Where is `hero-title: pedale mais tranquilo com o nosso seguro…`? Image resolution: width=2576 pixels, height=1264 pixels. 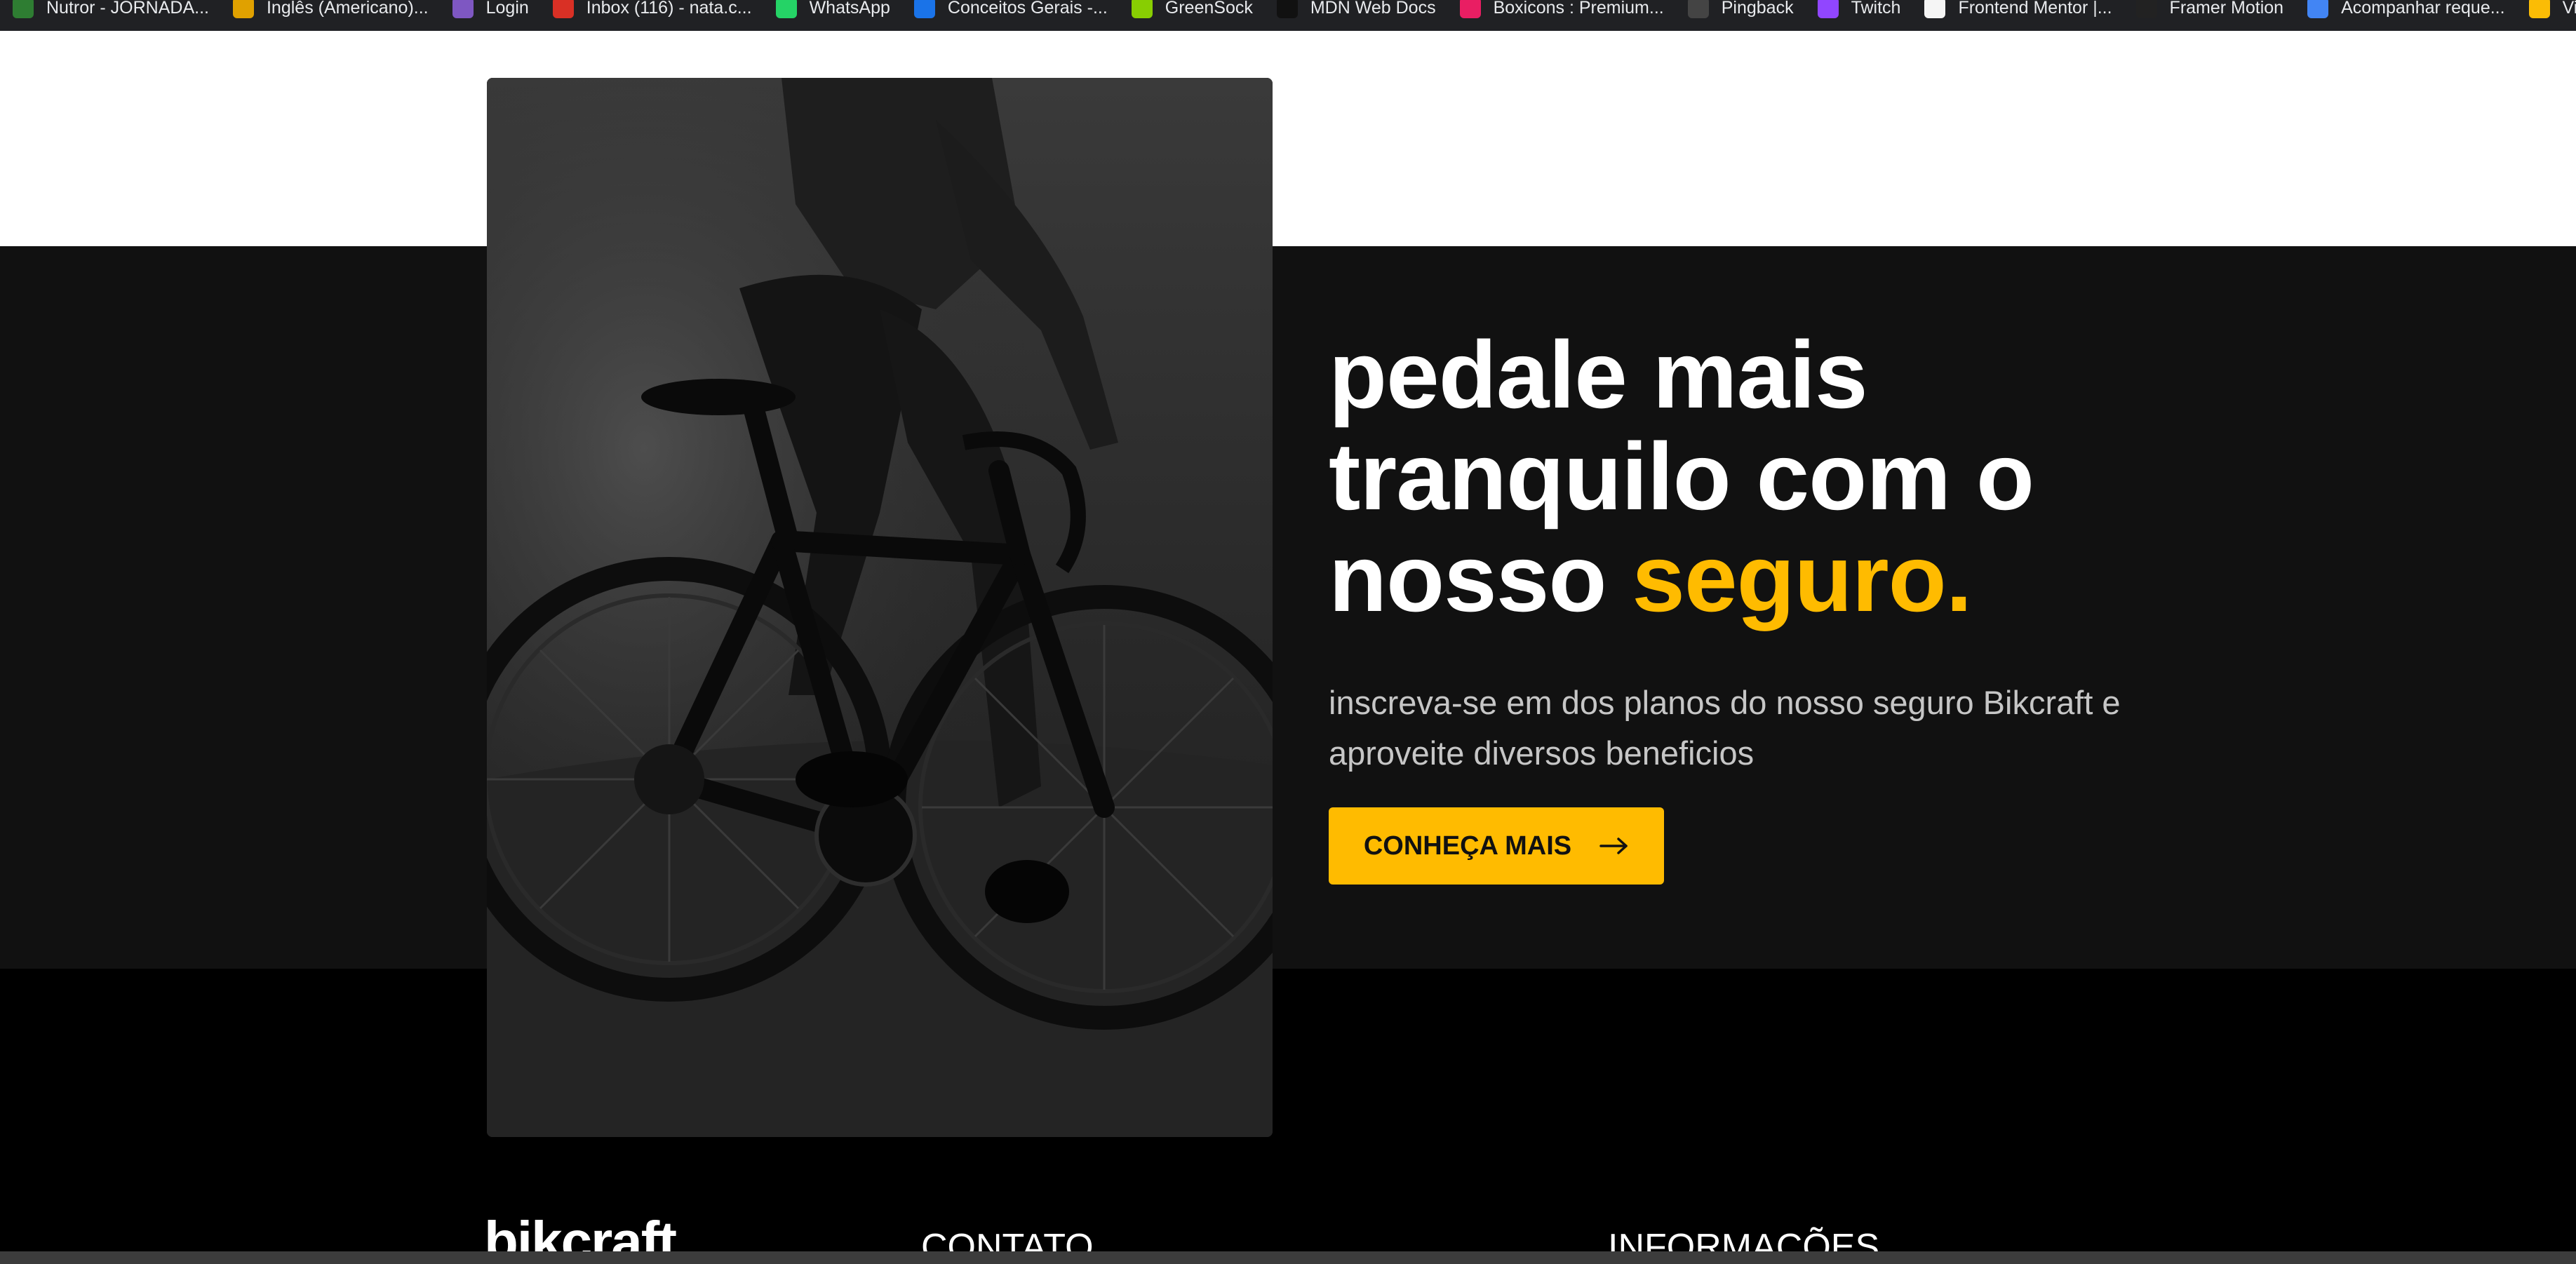 hero-title: pedale mais tranquilo com o nosso seguro… is located at coordinates (1750, 476).